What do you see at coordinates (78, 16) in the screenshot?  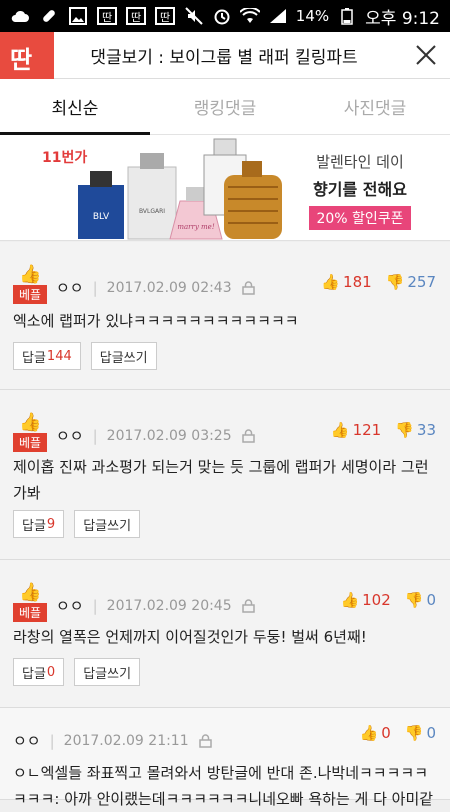 I see `image-icon` at bounding box center [78, 16].